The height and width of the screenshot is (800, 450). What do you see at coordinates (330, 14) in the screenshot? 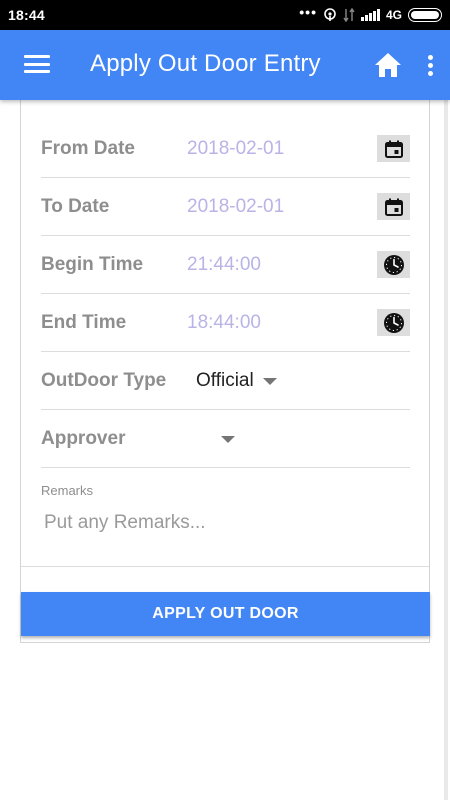
I see `hotspot-icon` at bounding box center [330, 14].